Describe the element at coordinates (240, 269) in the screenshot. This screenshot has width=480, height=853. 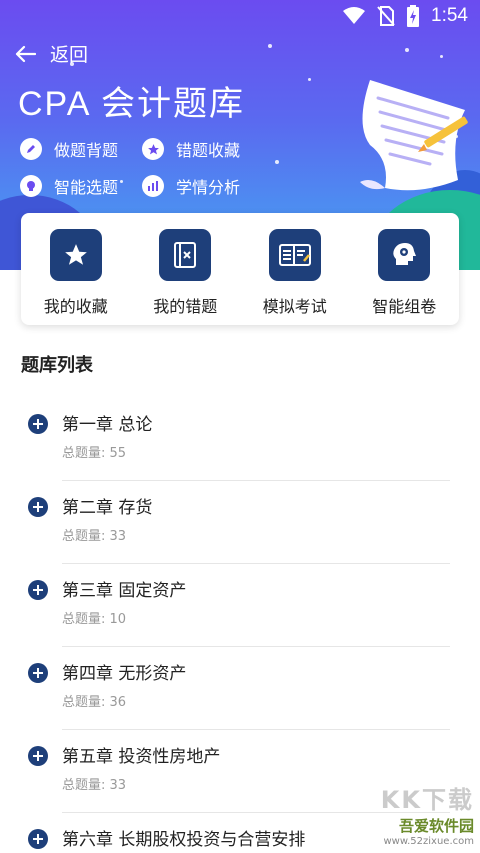
I see `quick-actions-card: 我的收藏 我的错题 模拟考试 智能组卷` at that location.